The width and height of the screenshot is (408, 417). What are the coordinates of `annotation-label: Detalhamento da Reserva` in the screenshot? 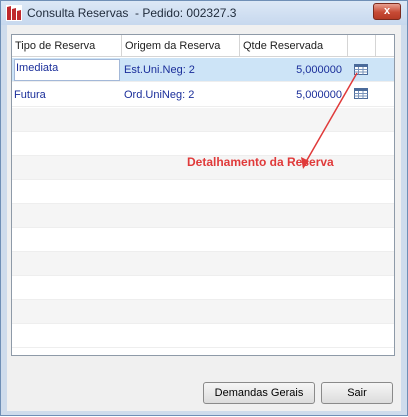 It's located at (260, 162).